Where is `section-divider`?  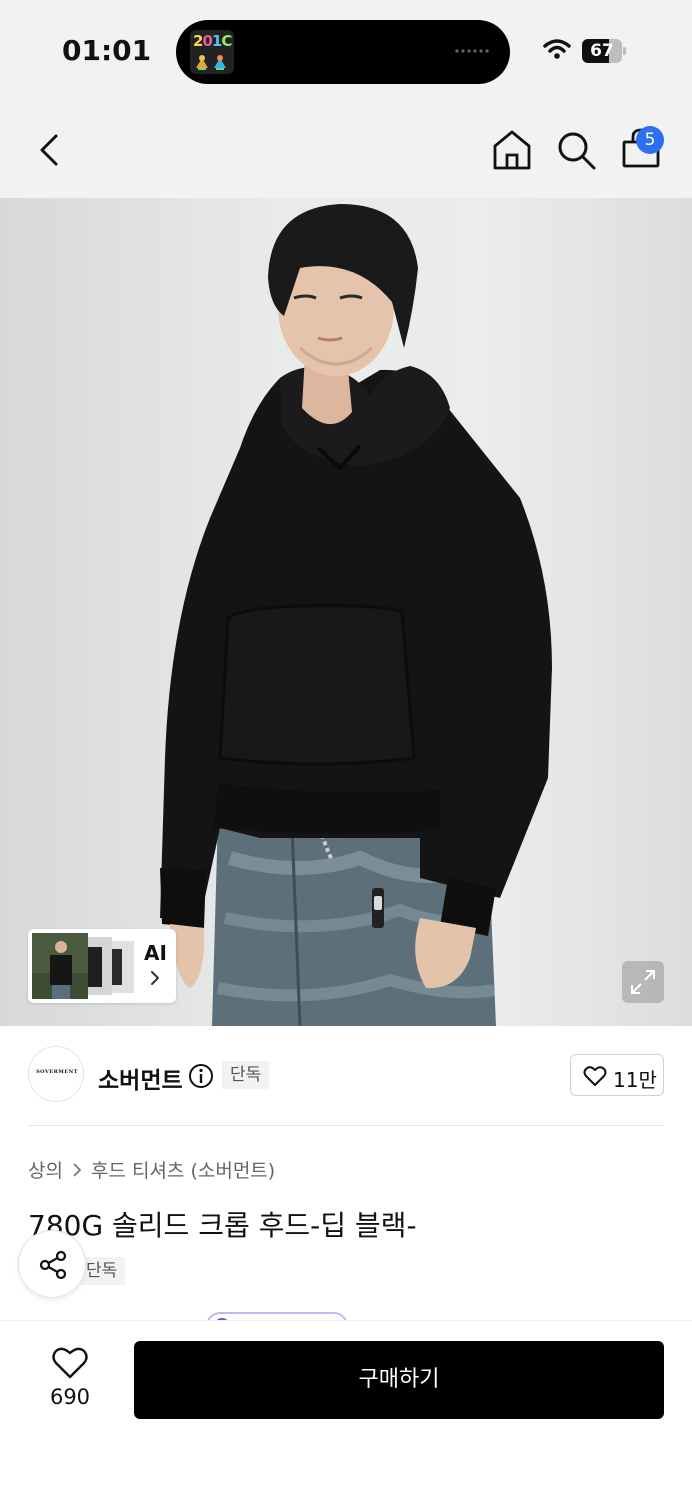
section-divider is located at coordinates (346, 1125).